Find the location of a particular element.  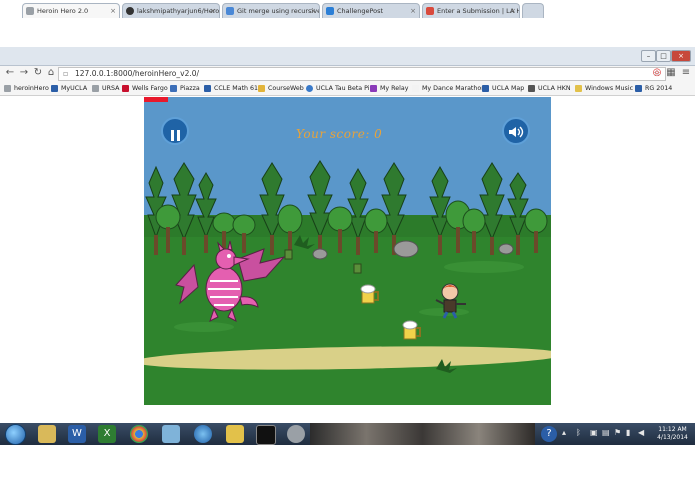

tab-label: ChallengePost is located at coordinates (360, 11).